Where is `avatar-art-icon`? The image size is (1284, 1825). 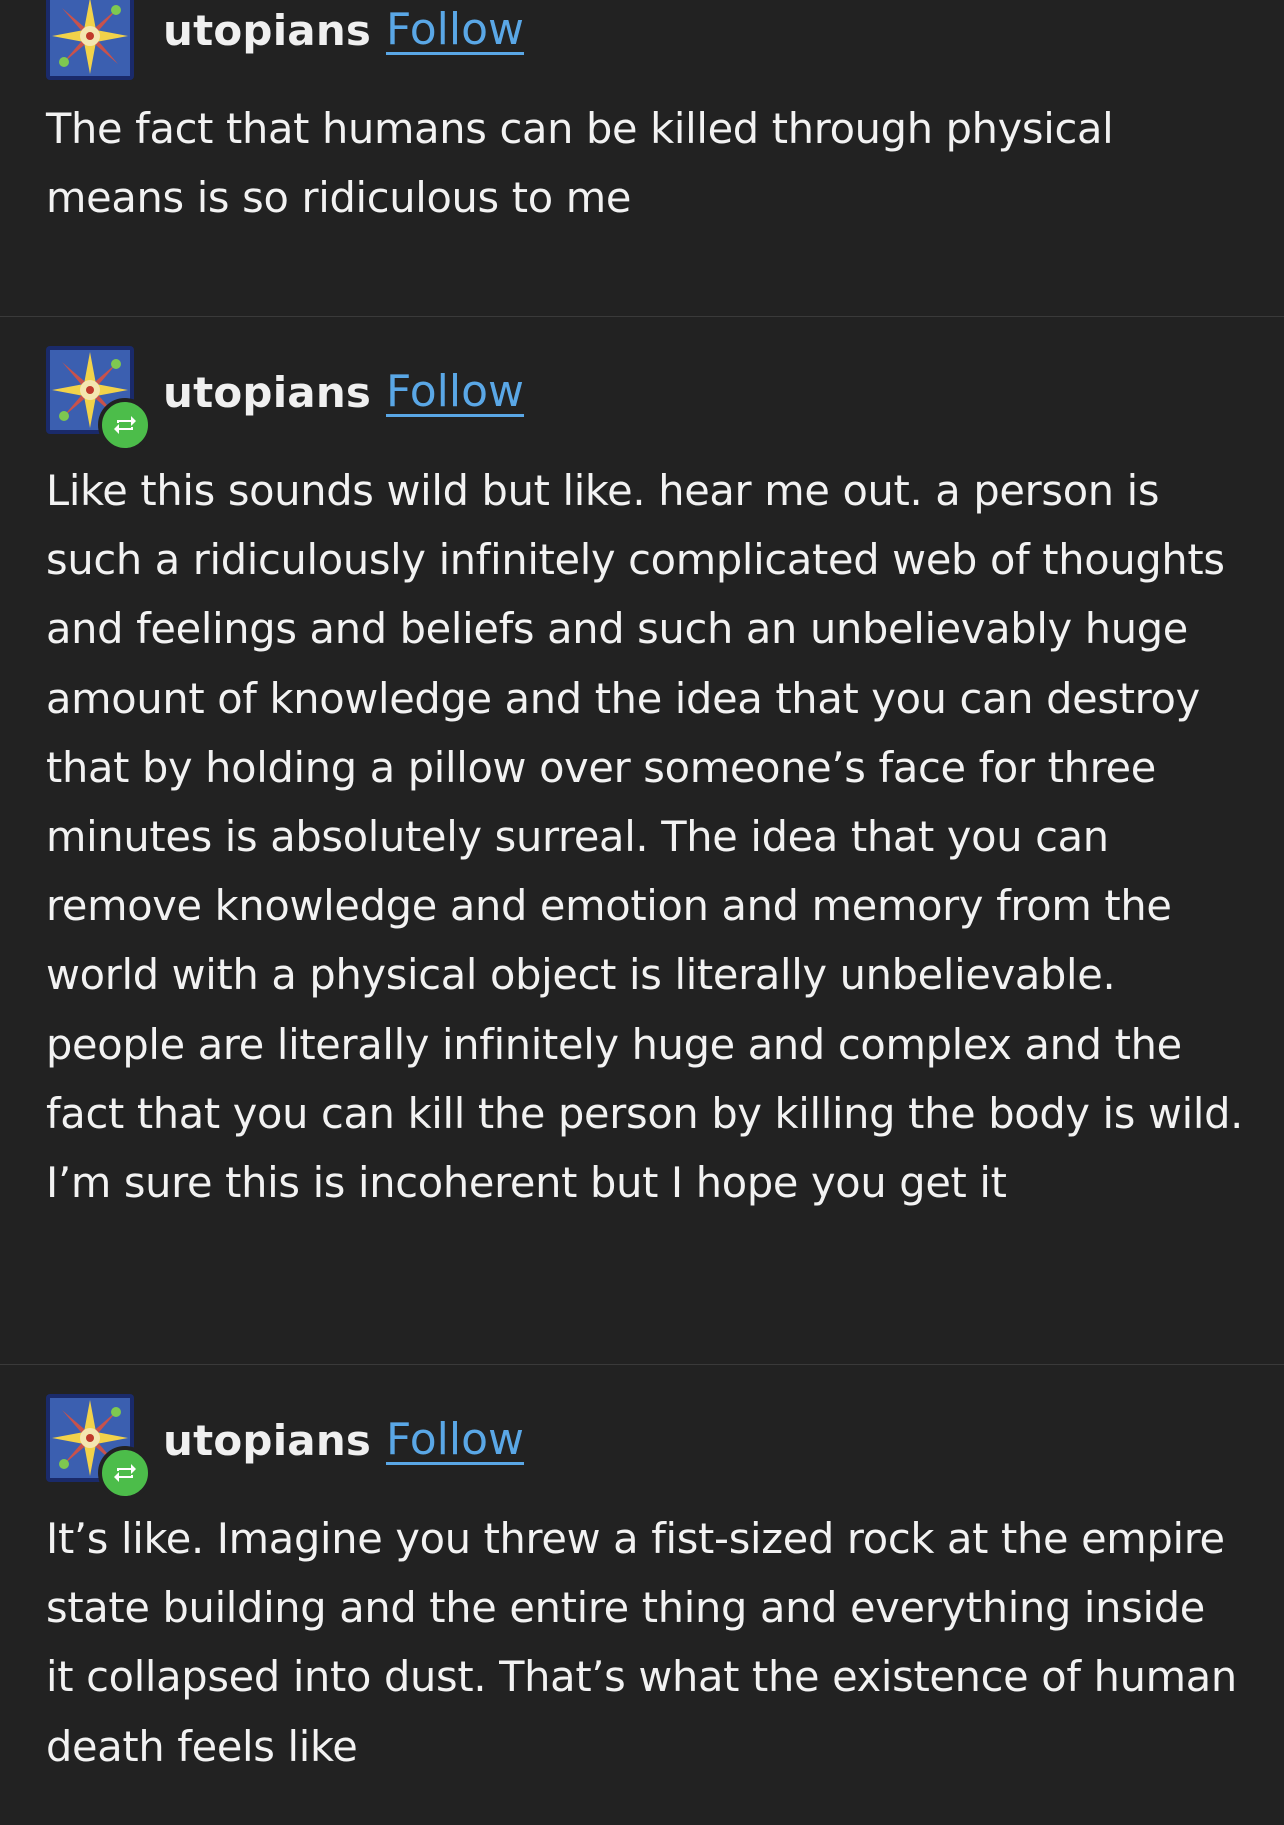
avatar-art-icon is located at coordinates (90, 40).